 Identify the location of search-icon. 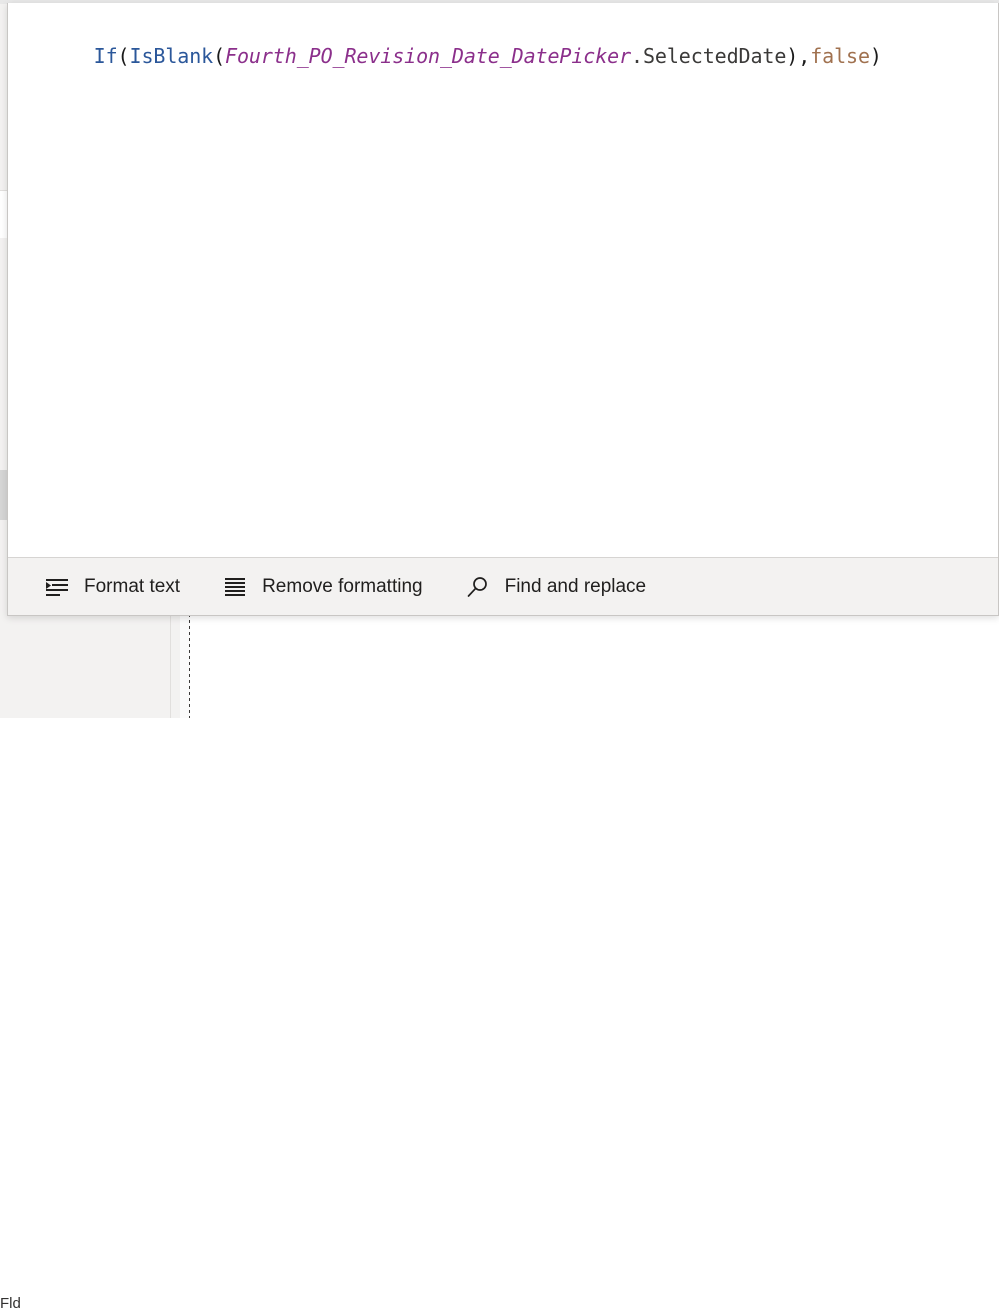
(477, 586).